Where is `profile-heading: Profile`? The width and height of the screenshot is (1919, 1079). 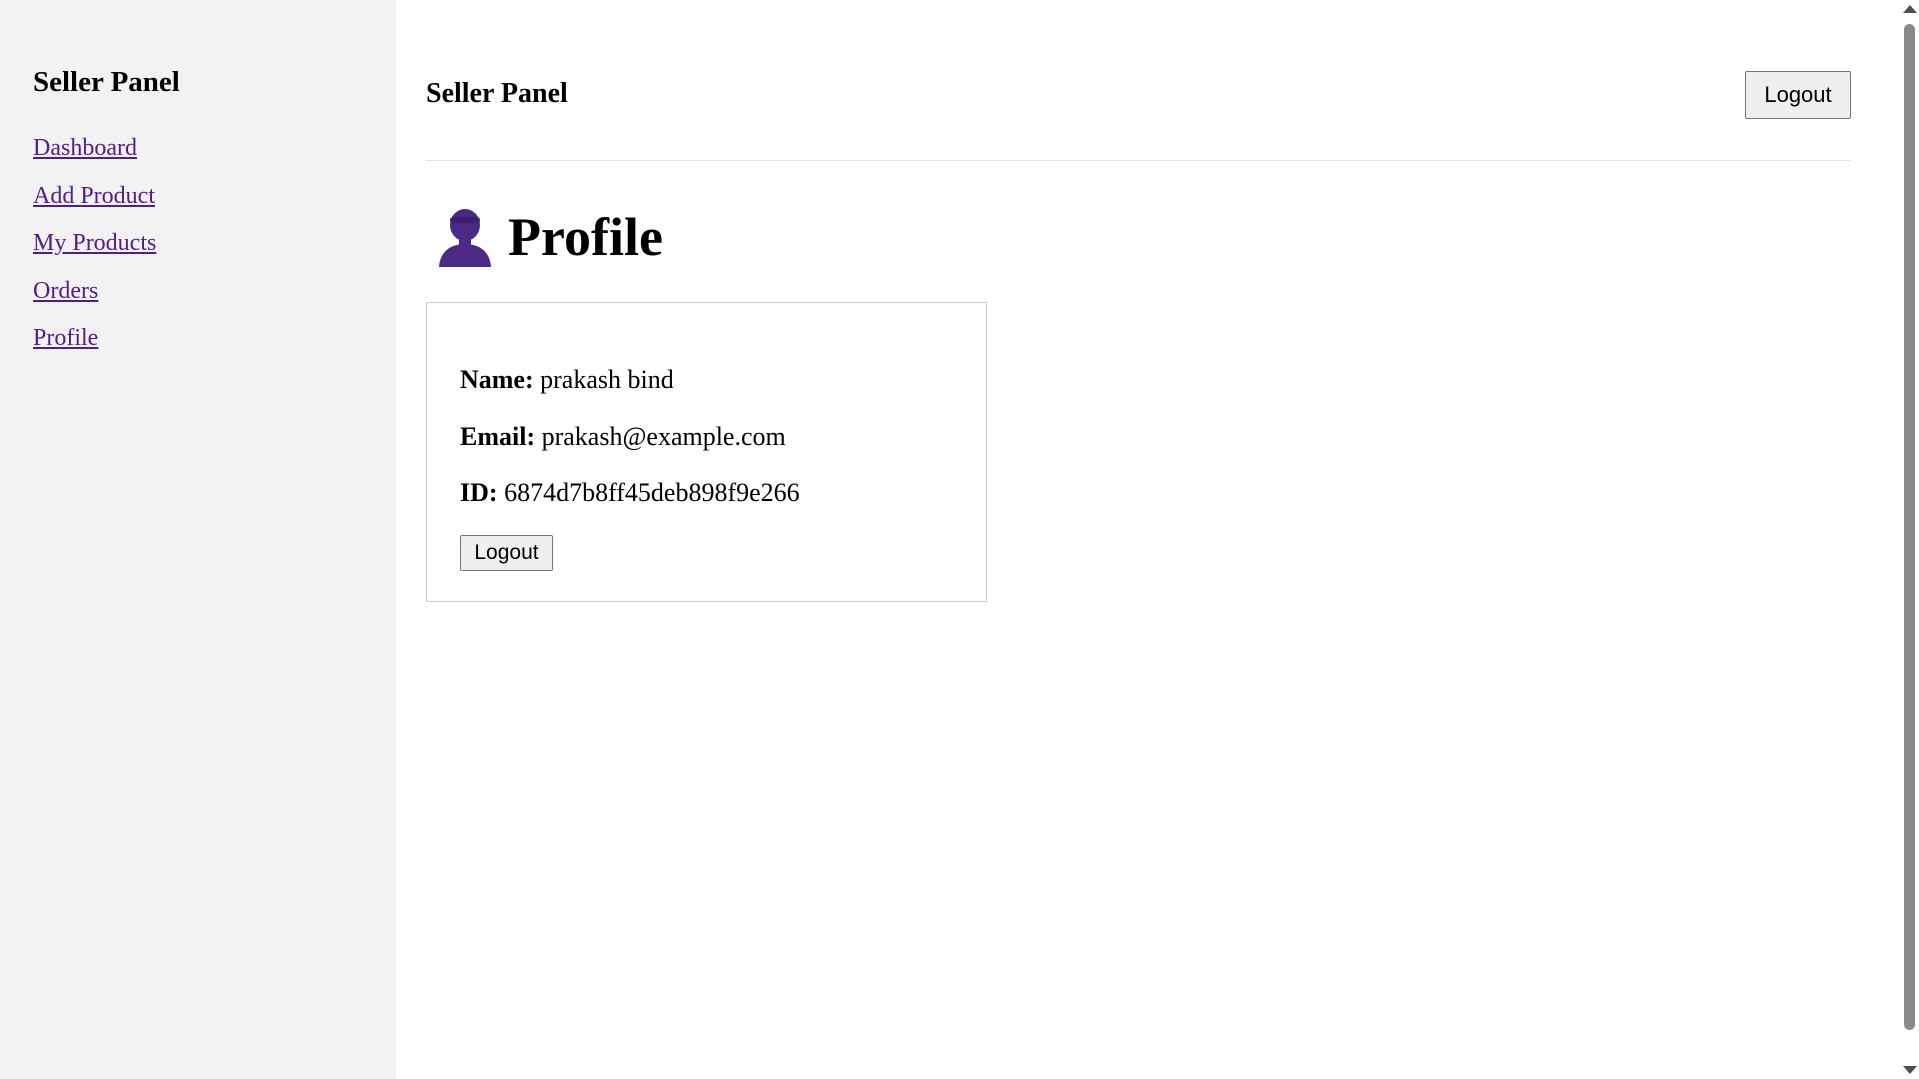 profile-heading: Profile is located at coordinates (549, 237).